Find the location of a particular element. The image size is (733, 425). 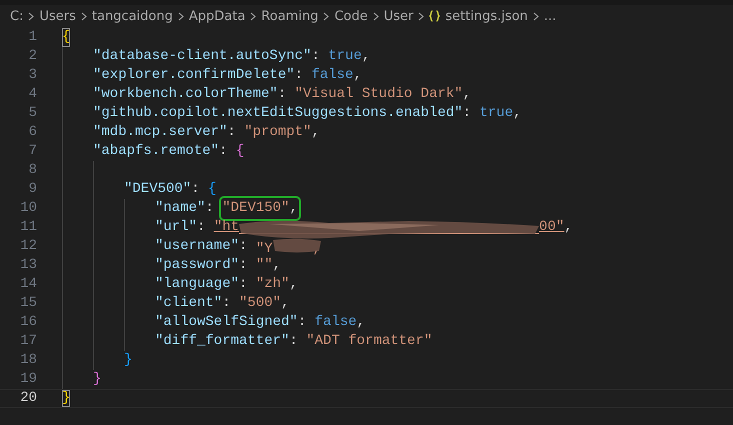

line-number: 12 is located at coordinates (28, 246).